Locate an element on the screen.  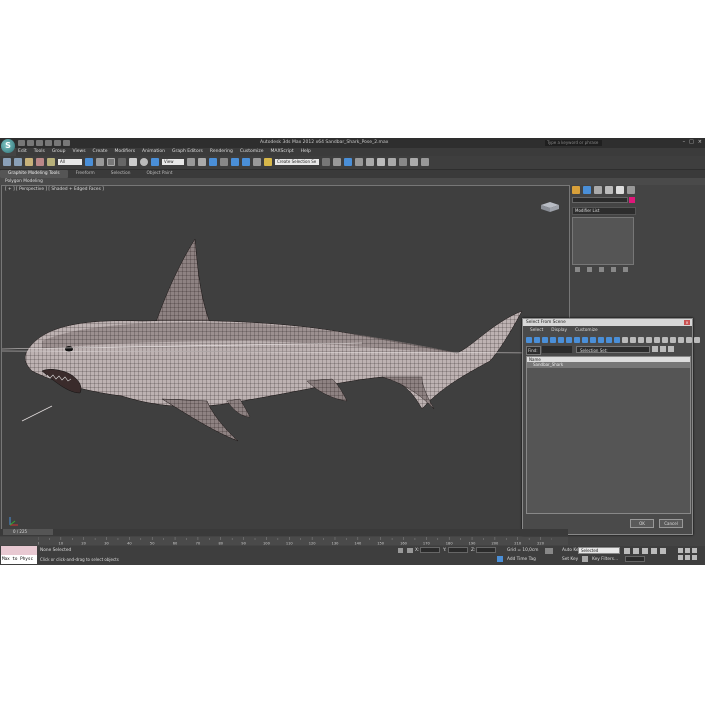
field-of-view-icon is located at coordinates (680, 557).